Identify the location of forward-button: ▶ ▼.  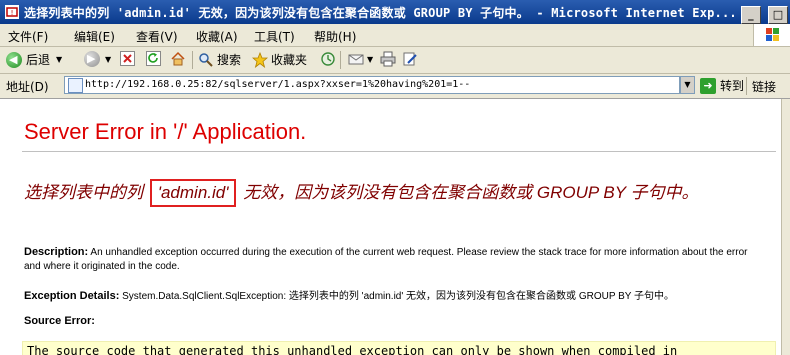
(97, 59).